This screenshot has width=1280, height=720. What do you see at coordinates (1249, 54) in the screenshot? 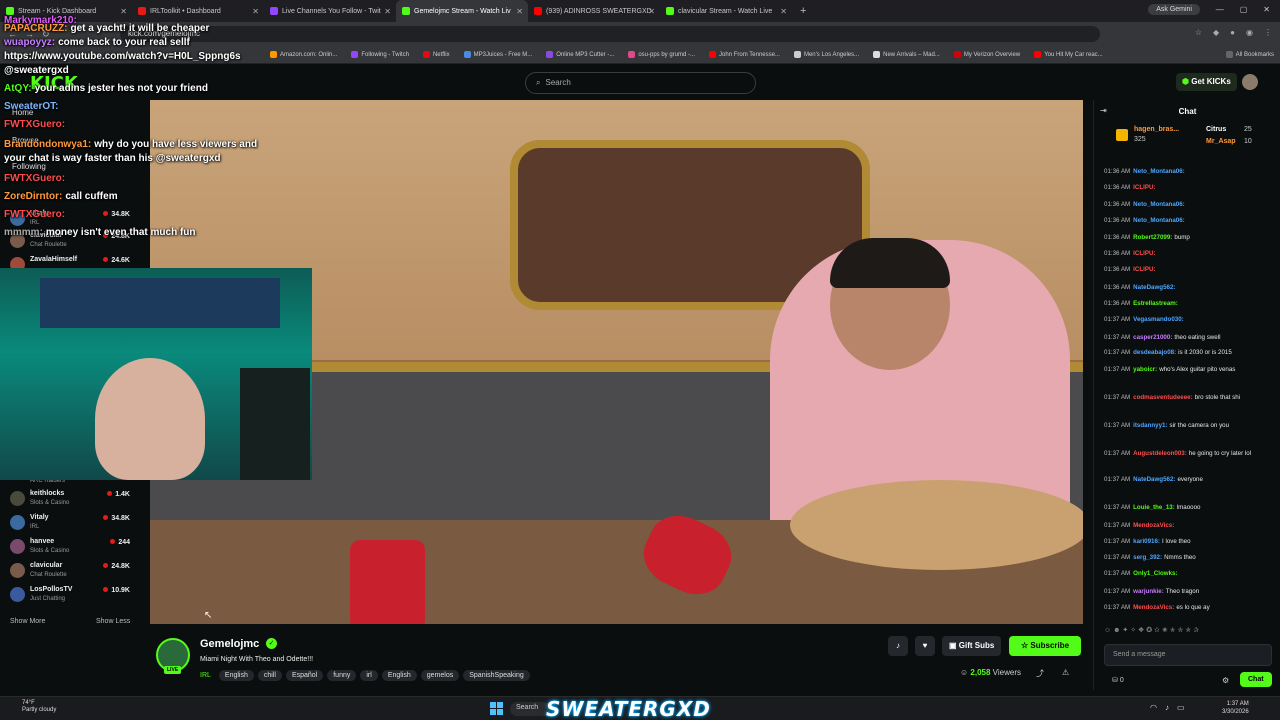
I see `all-bookmarks-button: All Bookmarks` at bounding box center [1249, 54].